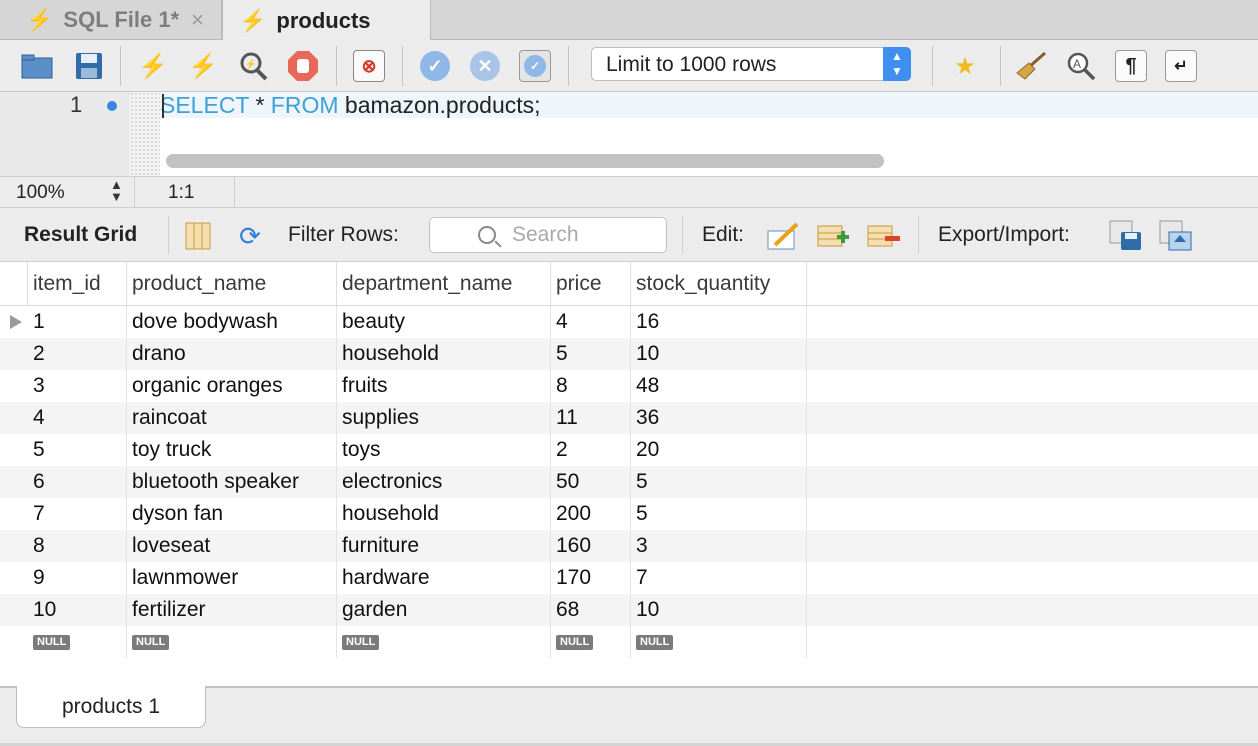  What do you see at coordinates (444, 578) in the screenshot?
I see `table-cell: hardware` at bounding box center [444, 578].